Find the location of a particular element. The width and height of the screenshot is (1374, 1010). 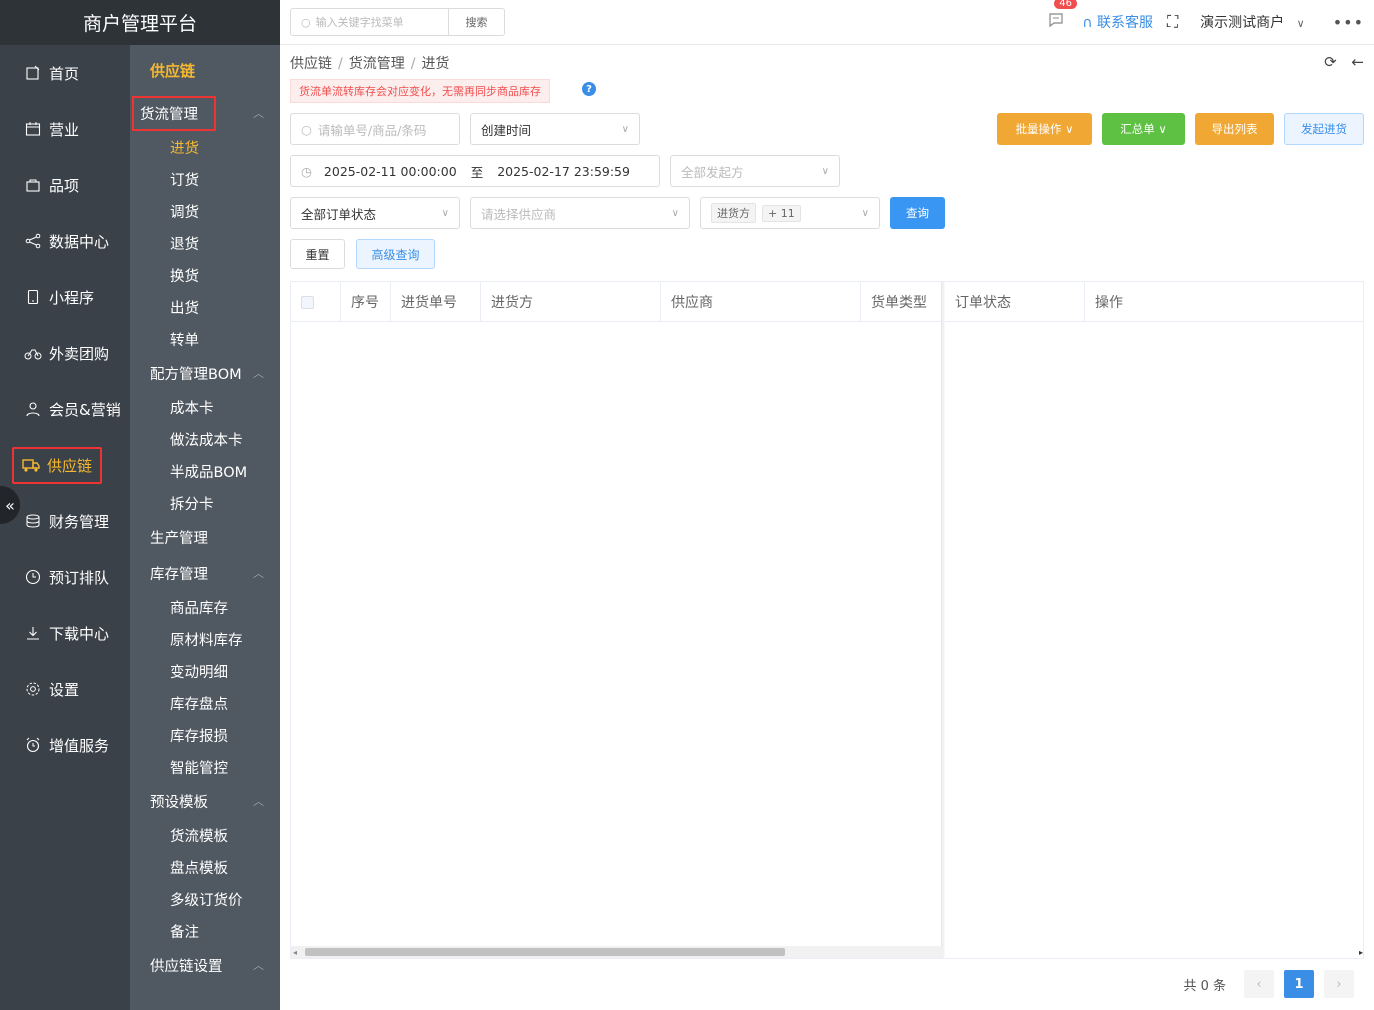

sub-nav-item: 换货 is located at coordinates (205, 275).